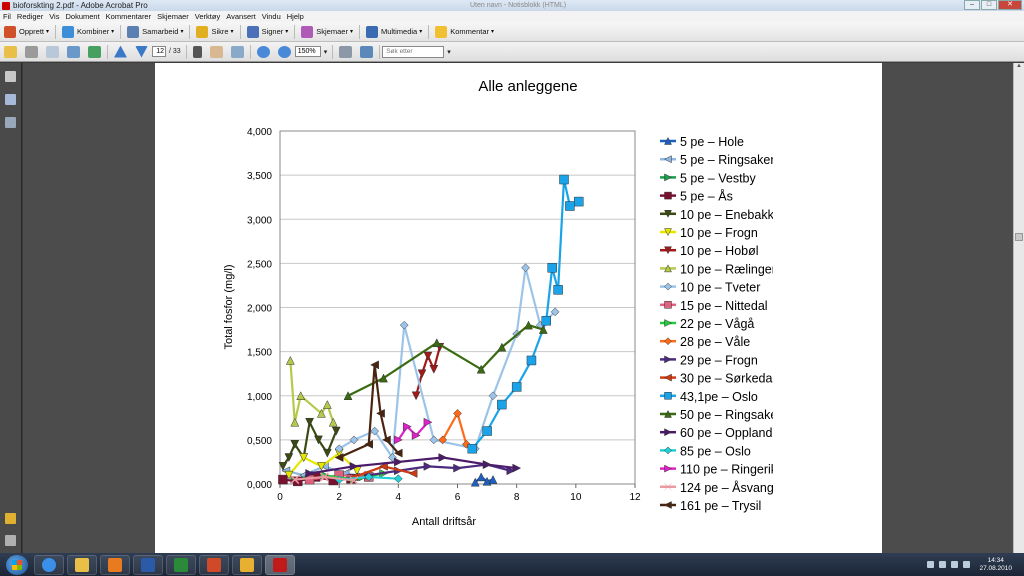 The width and height of the screenshot is (1024, 576). Describe the element at coordinates (989, 5) in the screenshot. I see `maximize-button: □` at that location.